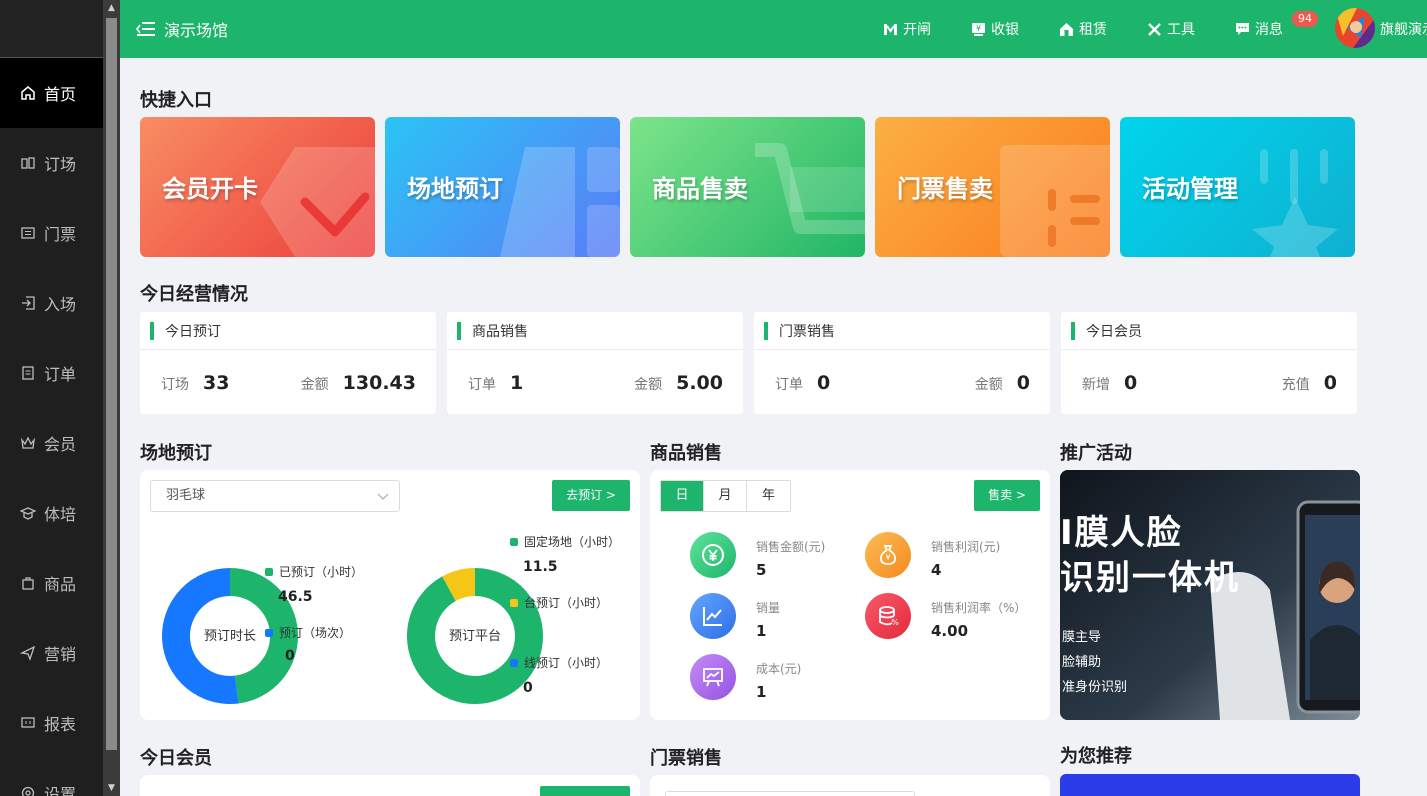 The height and width of the screenshot is (796, 1427). I want to click on stat-right-value: 130.43, so click(379, 383).